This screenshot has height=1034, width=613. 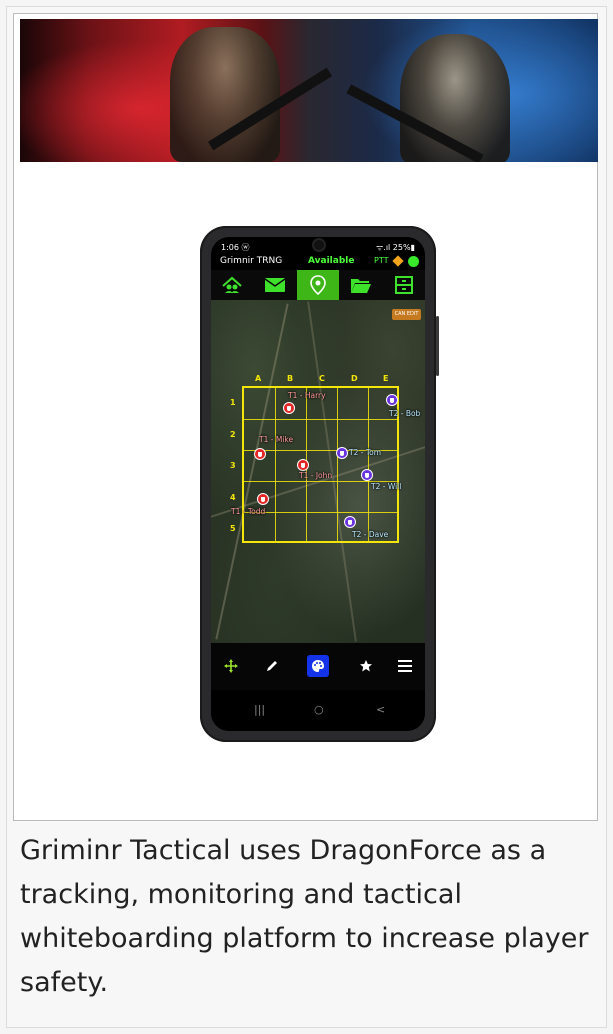 I want to click on recents-button: |||, so click(x=259, y=709).